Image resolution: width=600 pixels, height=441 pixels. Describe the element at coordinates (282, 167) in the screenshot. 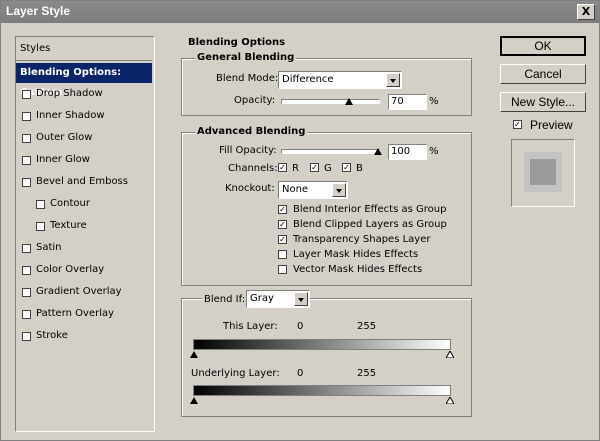

I see `channel-r-checkbox: ✓` at that location.